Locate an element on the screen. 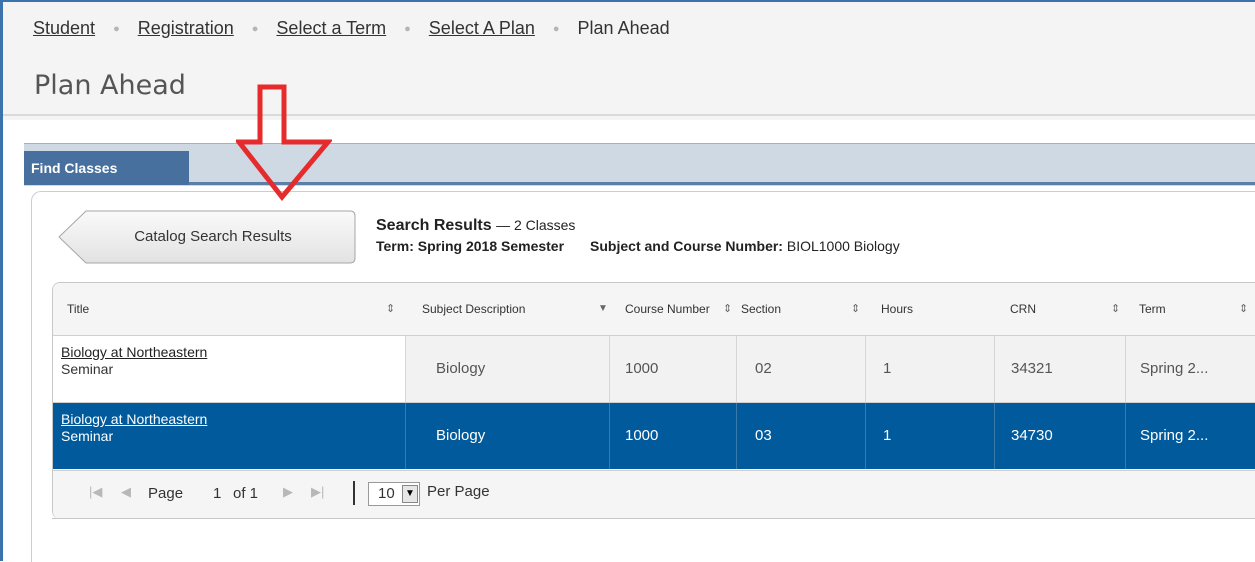 The image size is (1255, 562). page-title: Plan Ahead is located at coordinates (110, 85).